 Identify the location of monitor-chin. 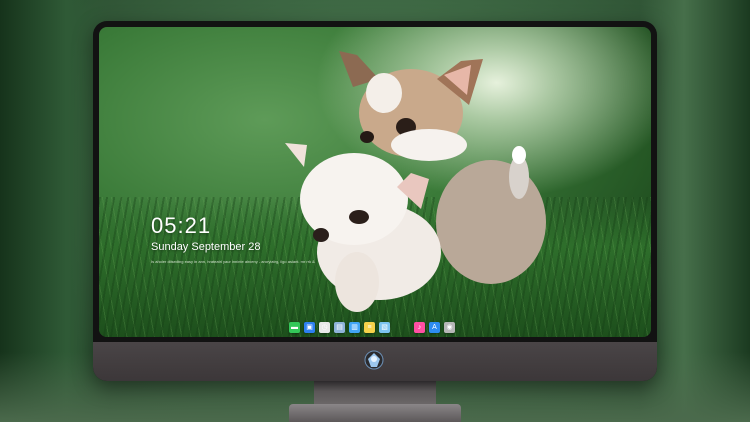
(375, 361).